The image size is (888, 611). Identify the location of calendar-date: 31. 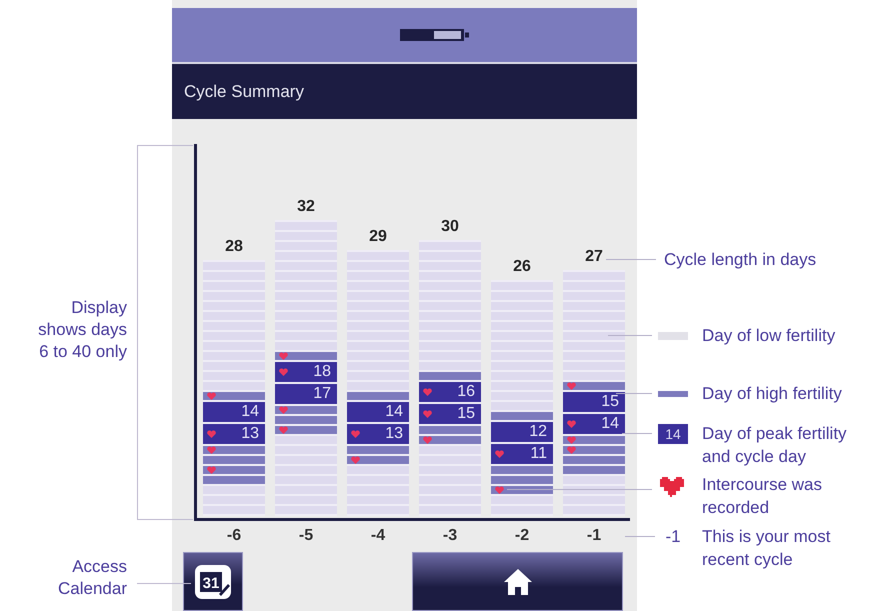
(211, 583).